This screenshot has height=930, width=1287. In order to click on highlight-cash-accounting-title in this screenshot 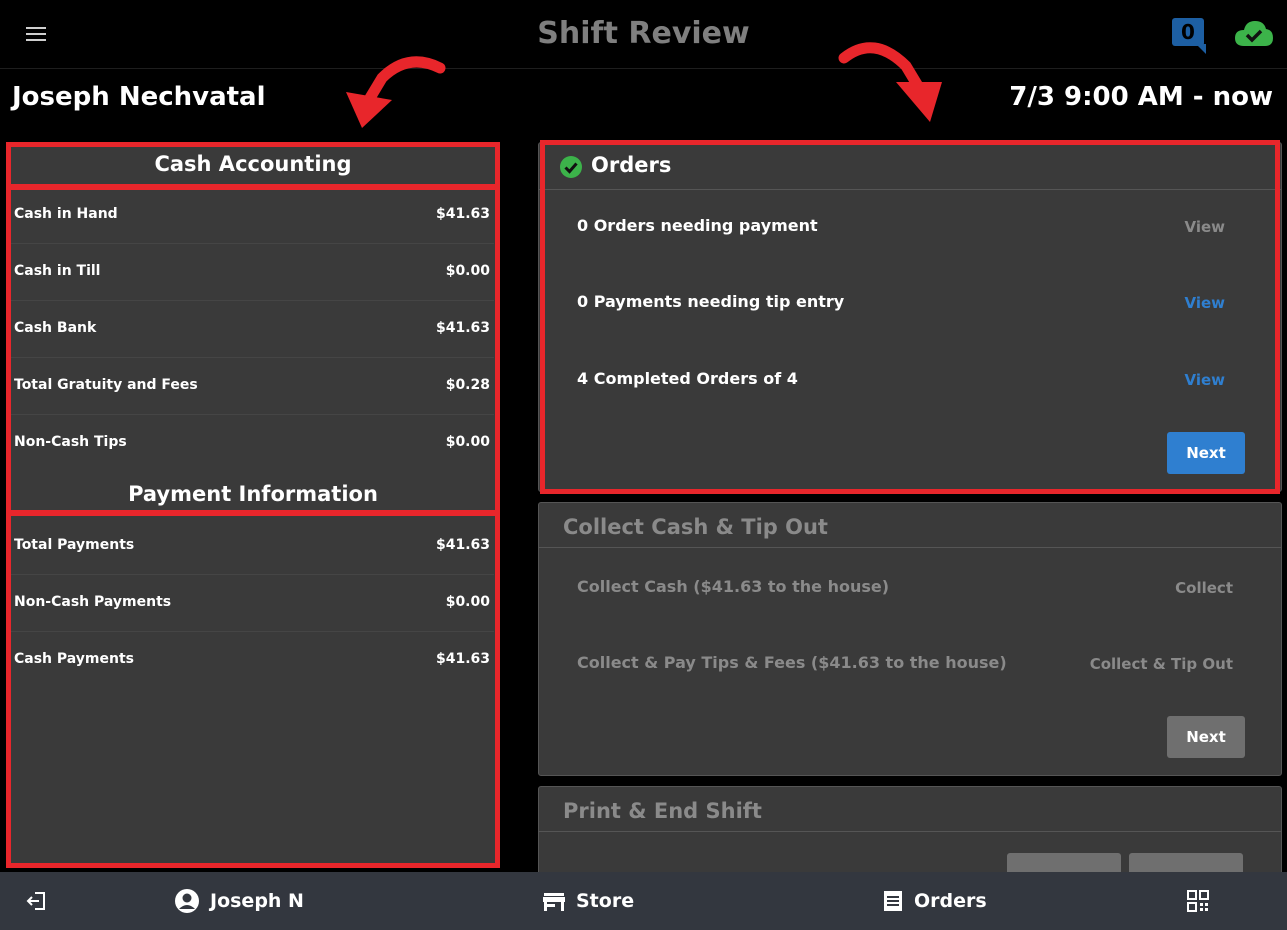, I will do `click(253, 165)`.